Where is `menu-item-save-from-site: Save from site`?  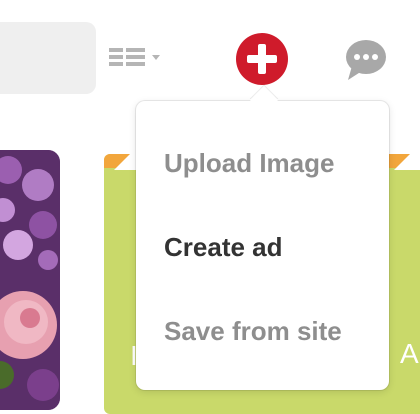
menu-item-save-from-site: Save from site is located at coordinates (253, 331).